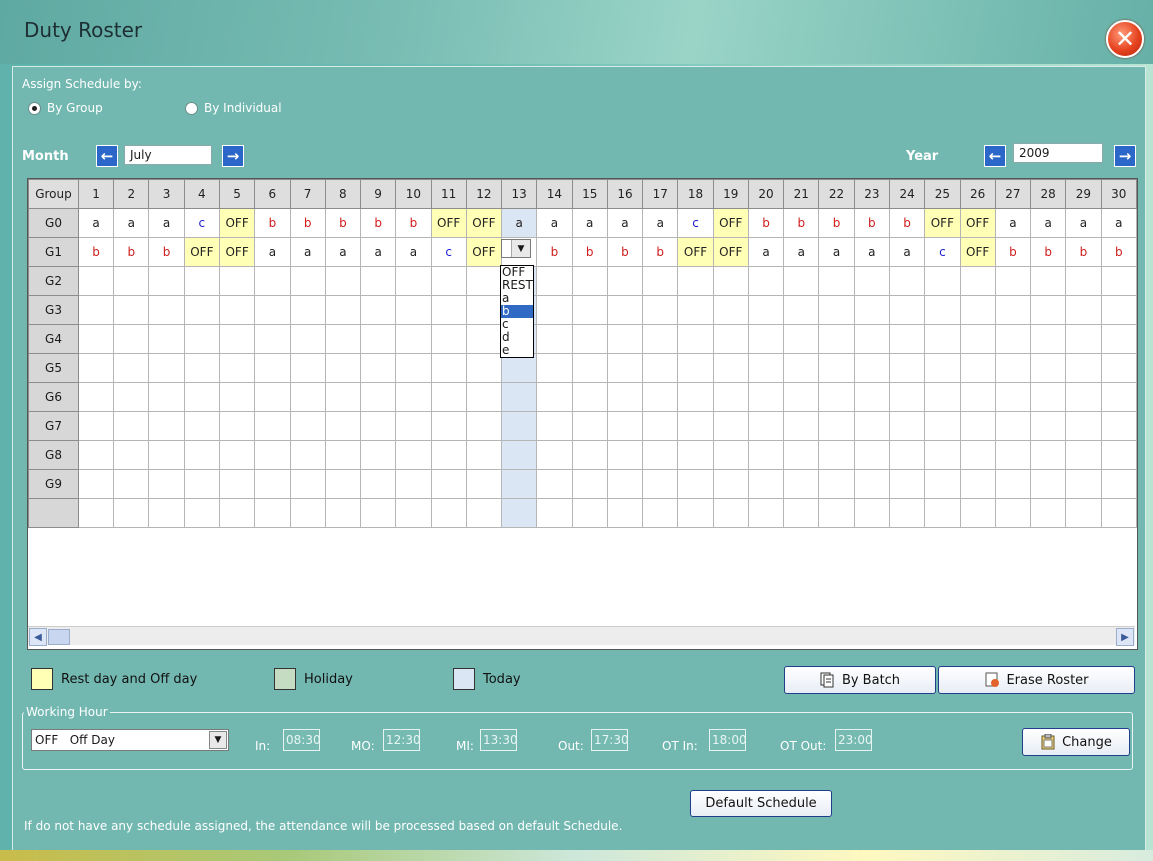  Describe the element at coordinates (53, 426) in the screenshot. I see `group-cell: G7` at that location.